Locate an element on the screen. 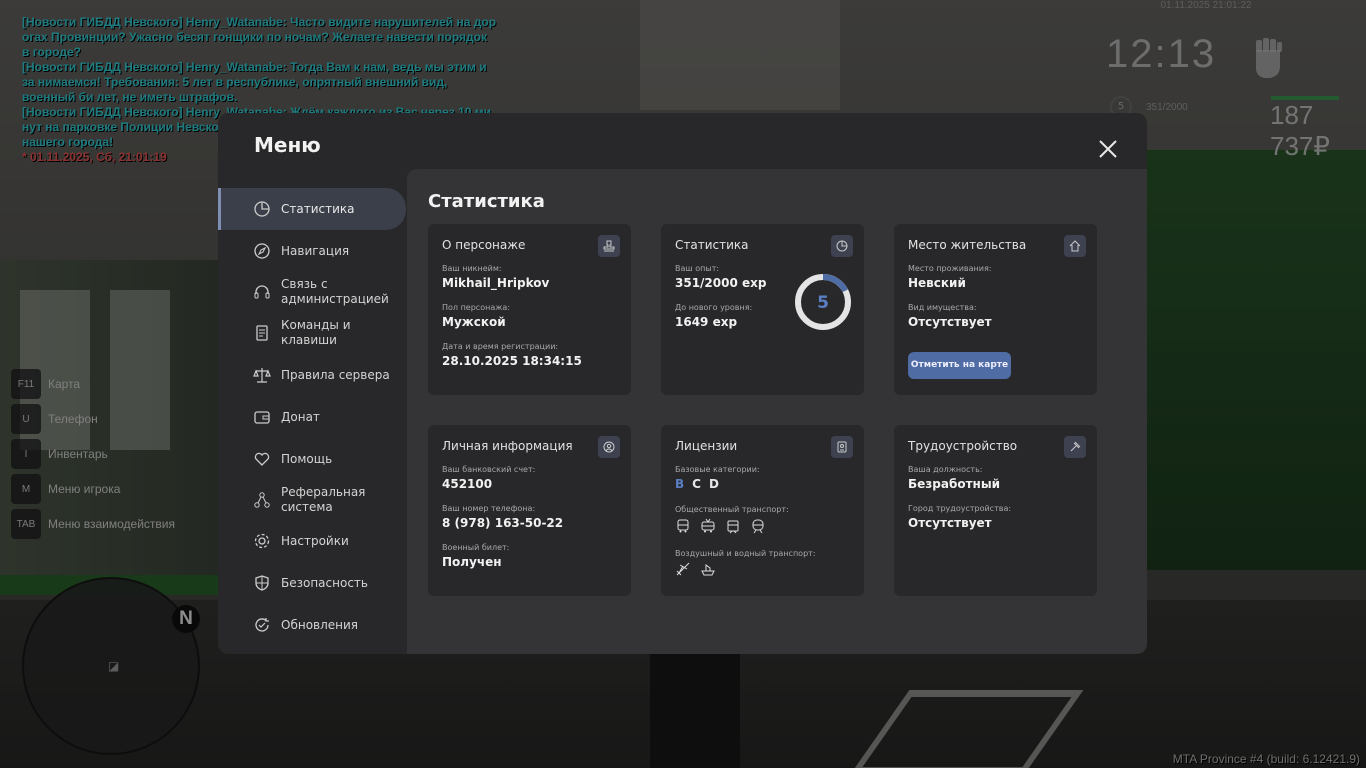 The image size is (1366, 768). phone-value: 8 (978) 163-50-22 is located at coordinates (503, 523).